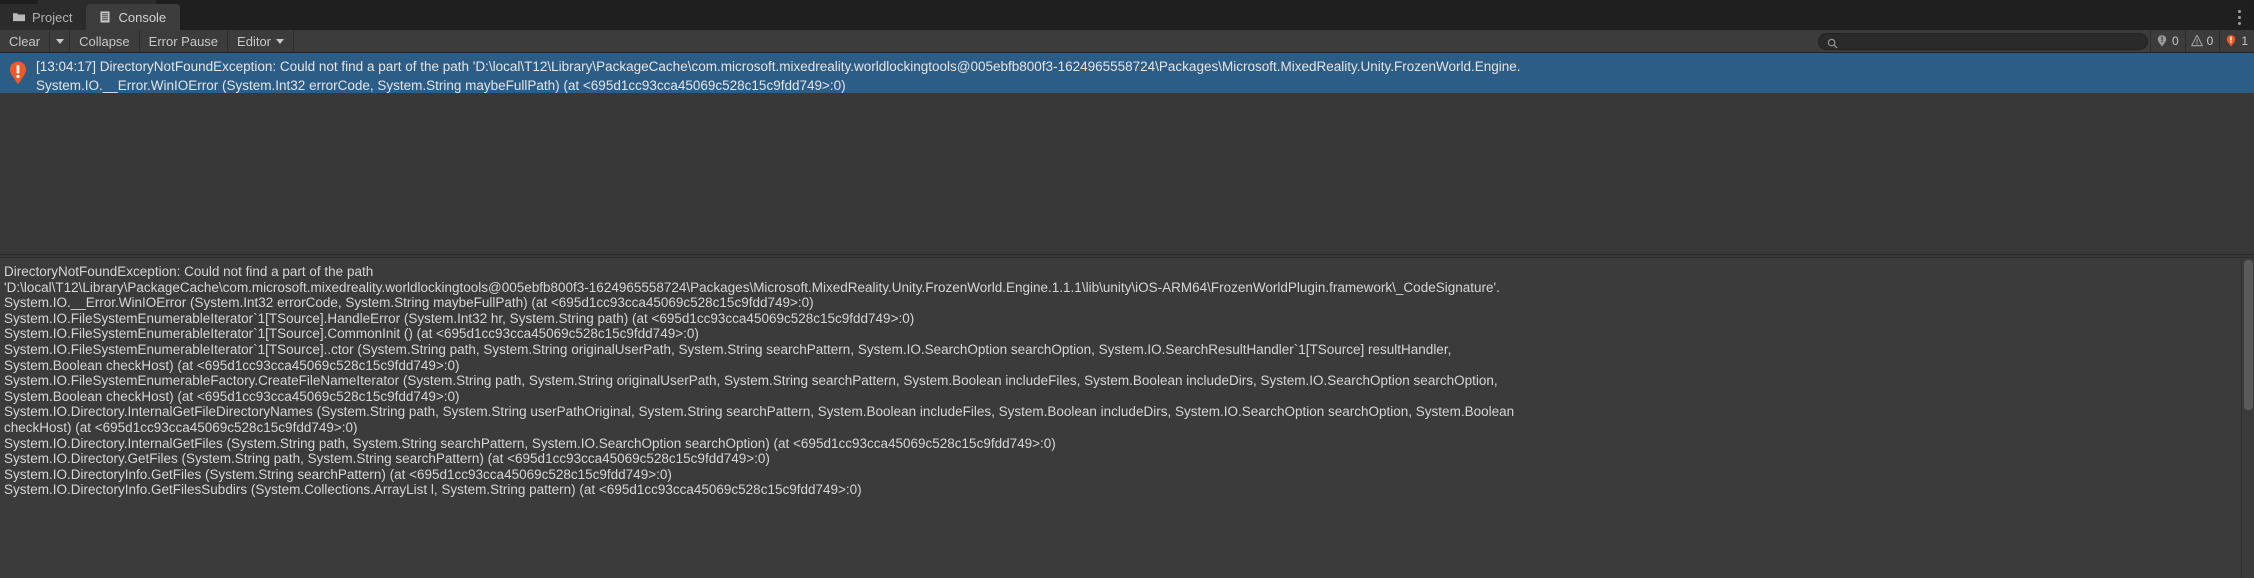 The height and width of the screenshot is (578, 2254). Describe the element at coordinates (19, 17) in the screenshot. I see `folder-icon` at that location.